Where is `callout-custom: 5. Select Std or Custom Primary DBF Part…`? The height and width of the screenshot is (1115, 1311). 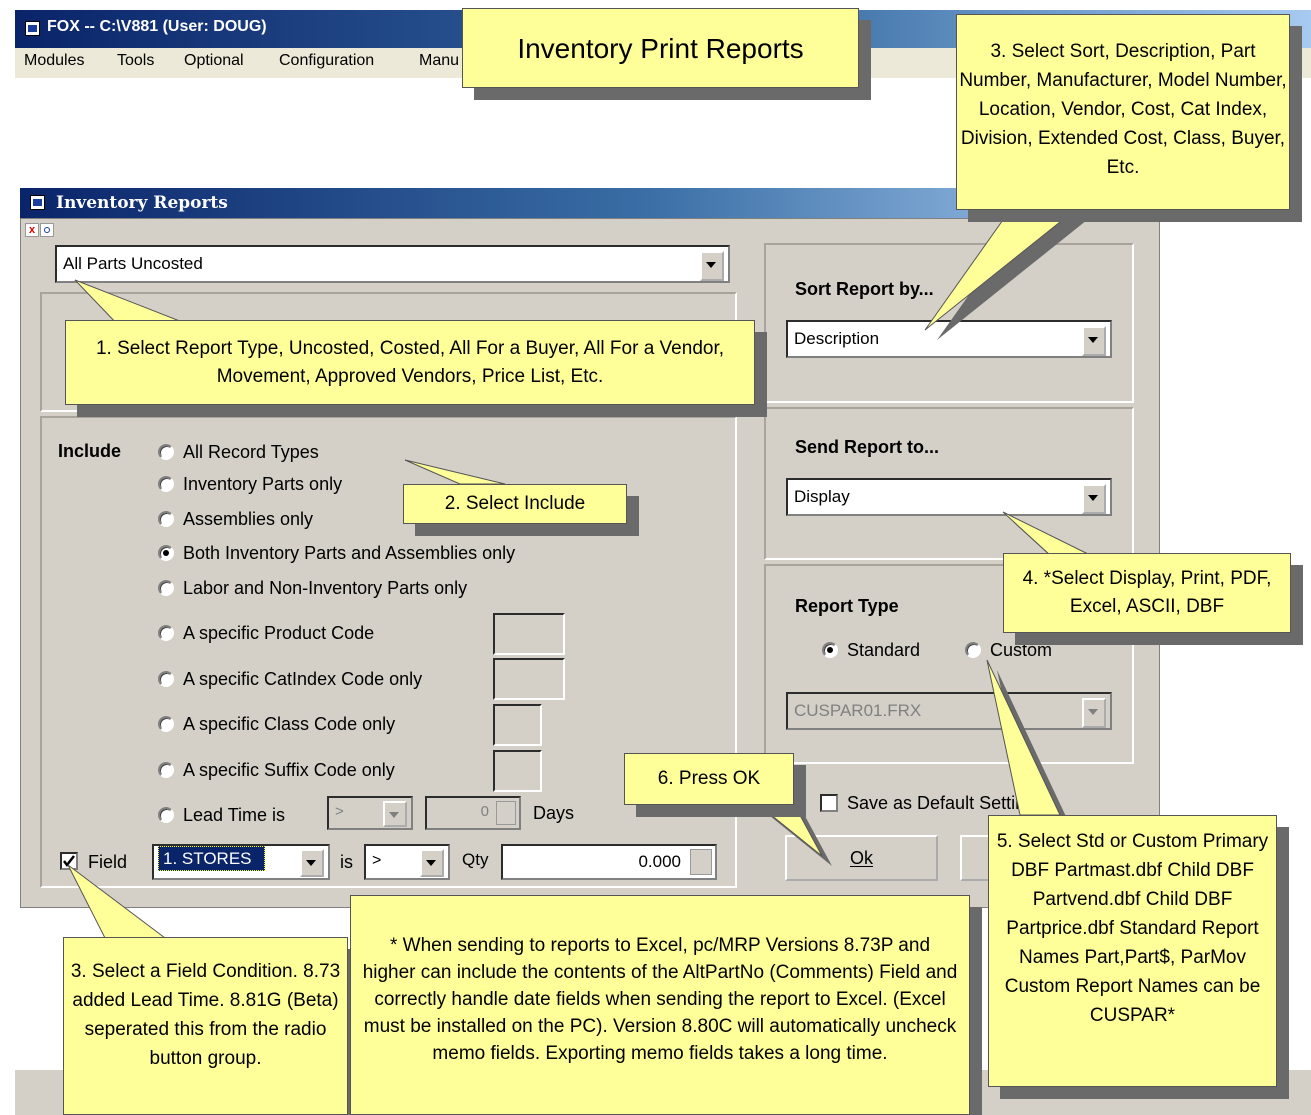
callout-custom: 5. Select Std or Custom Primary DBF Part… is located at coordinates (1132, 951).